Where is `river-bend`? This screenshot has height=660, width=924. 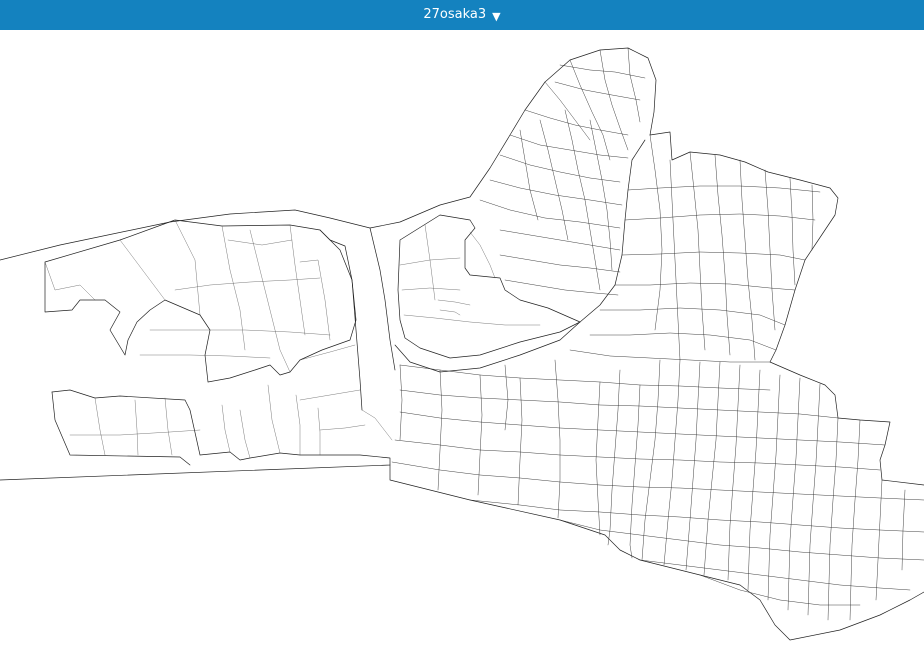
river-bend is located at coordinates (487, 347).